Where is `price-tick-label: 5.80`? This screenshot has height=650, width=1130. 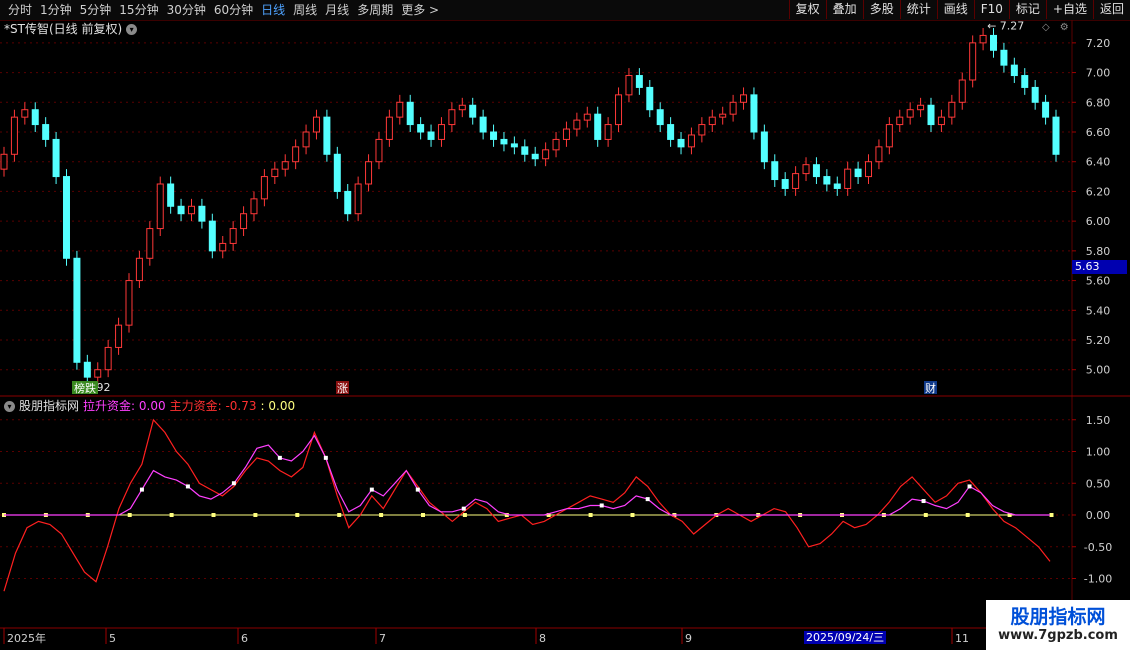 price-tick-label: 5.80 is located at coordinates (1098, 251).